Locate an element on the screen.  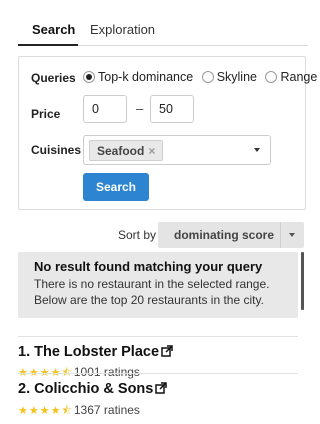
radio-range: Range is located at coordinates (291, 77).